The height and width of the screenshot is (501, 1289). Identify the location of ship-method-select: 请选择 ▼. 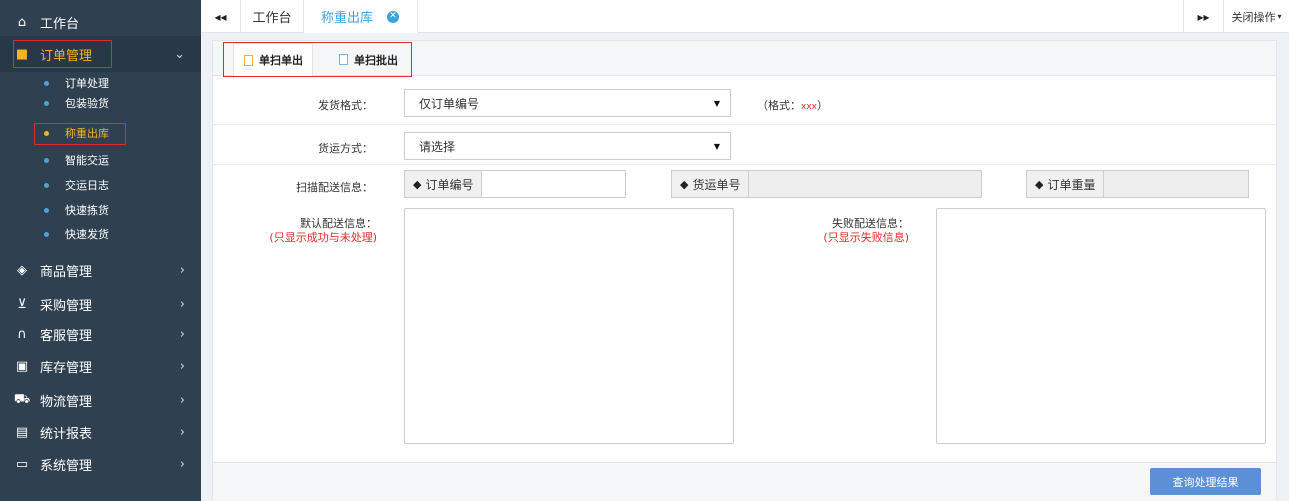
(567, 146).